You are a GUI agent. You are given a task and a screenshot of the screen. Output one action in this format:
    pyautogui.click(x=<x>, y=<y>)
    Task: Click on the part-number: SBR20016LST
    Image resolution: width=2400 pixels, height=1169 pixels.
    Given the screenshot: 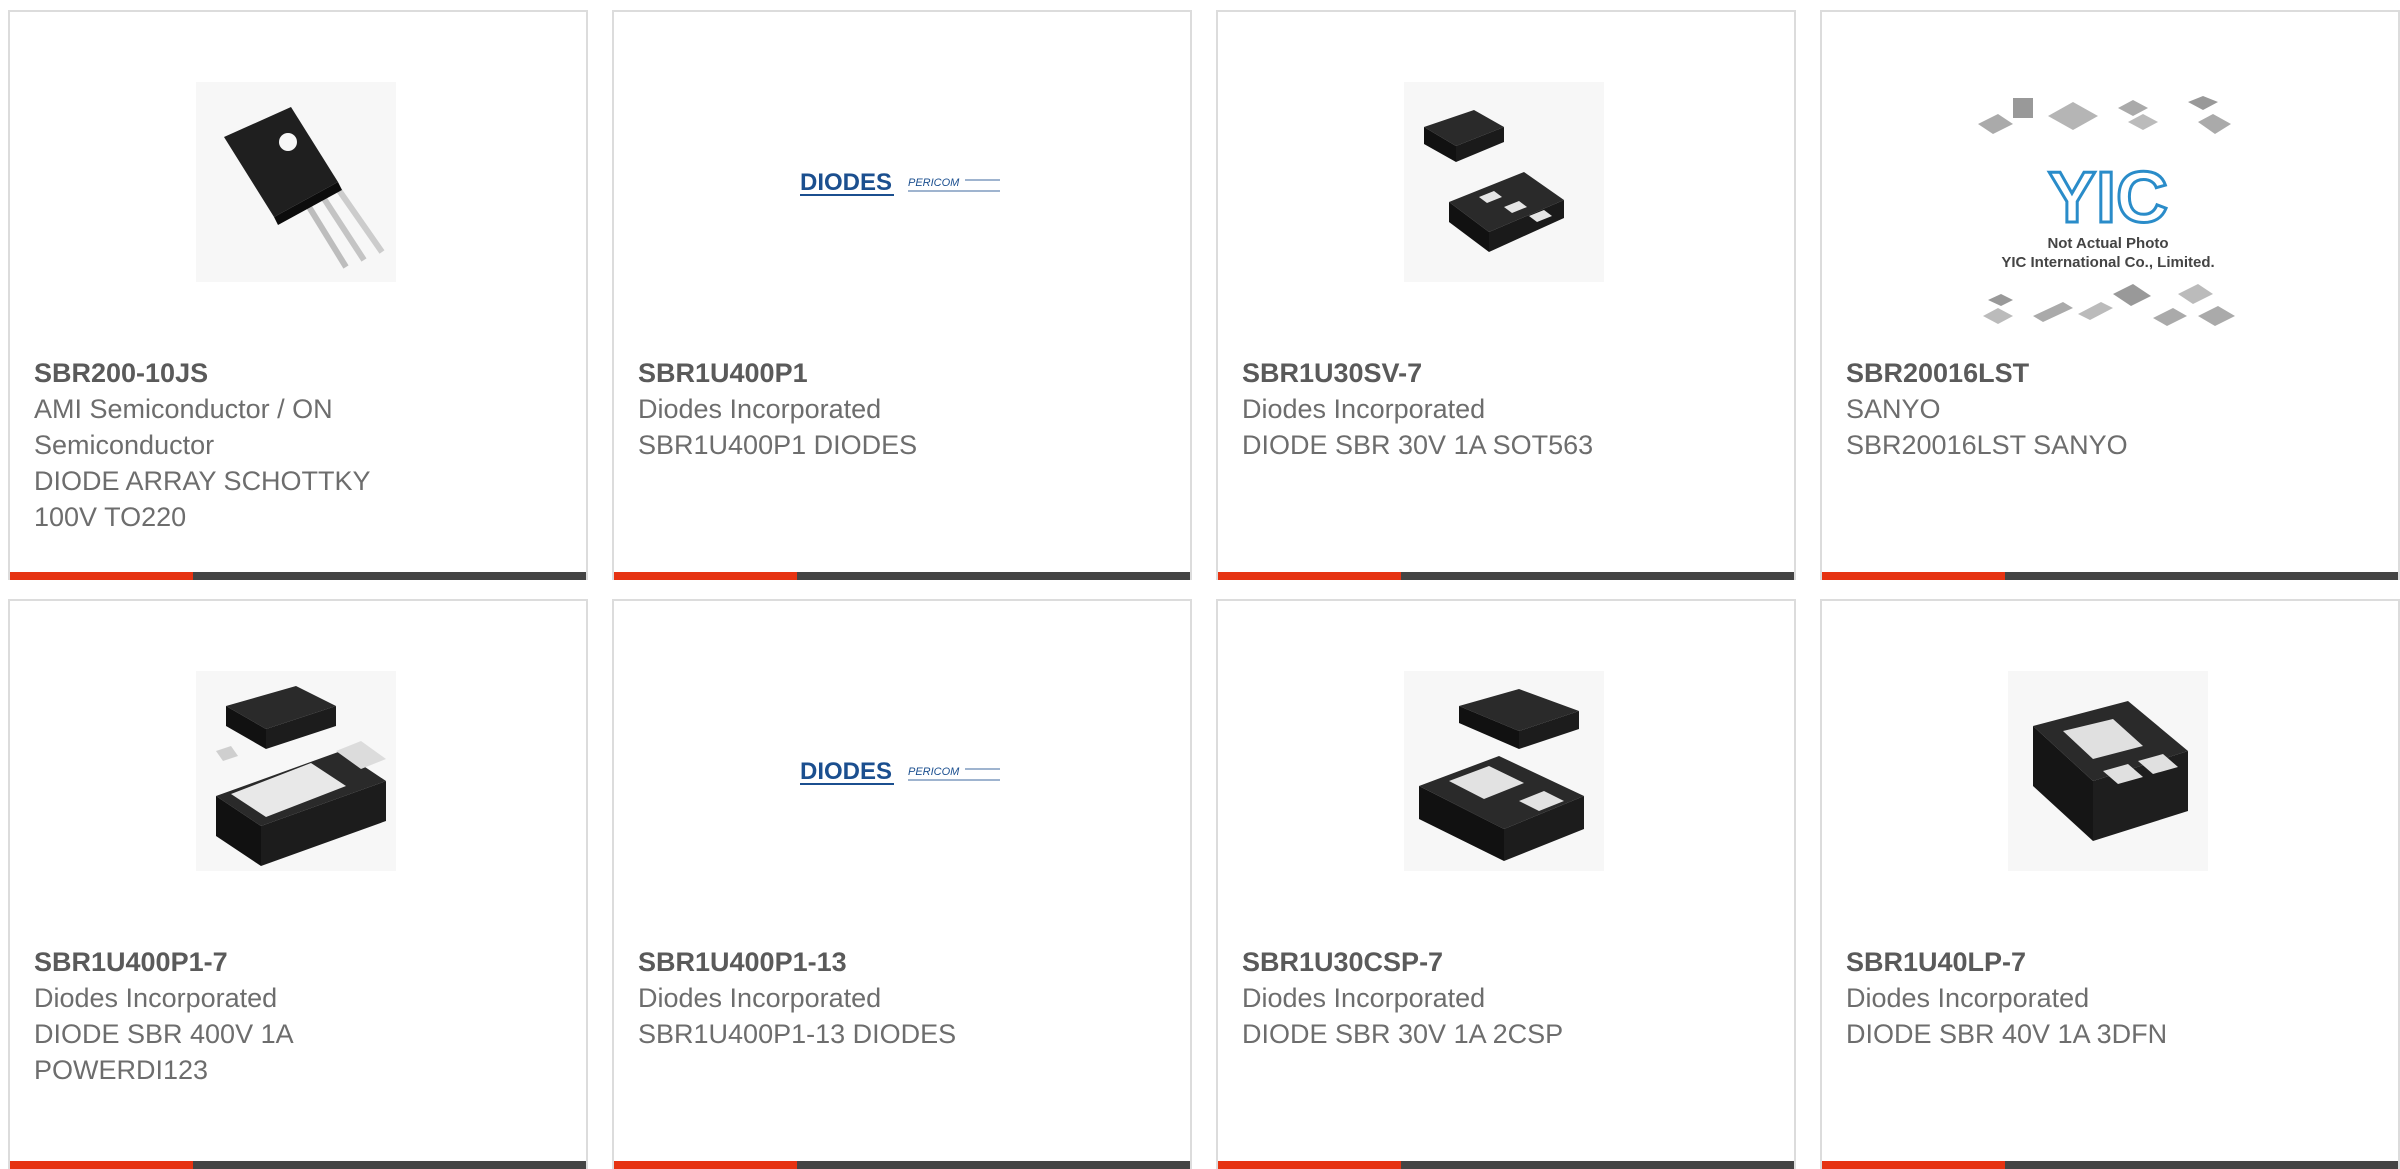 What is the action you would take?
    pyautogui.click(x=2110, y=373)
    